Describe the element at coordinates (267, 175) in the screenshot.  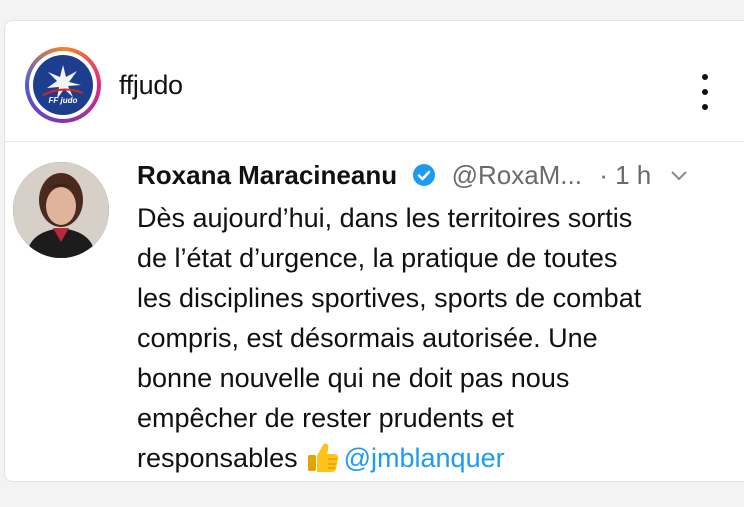
I see `author-name: Roxana Maracineanu` at that location.